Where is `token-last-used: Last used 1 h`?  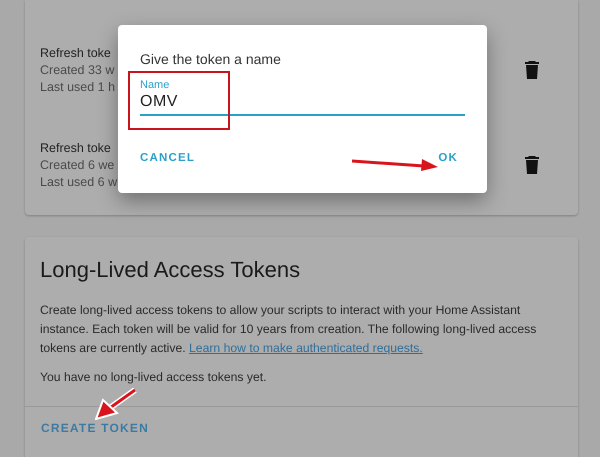 token-last-used: Last used 1 h is located at coordinates (78, 87).